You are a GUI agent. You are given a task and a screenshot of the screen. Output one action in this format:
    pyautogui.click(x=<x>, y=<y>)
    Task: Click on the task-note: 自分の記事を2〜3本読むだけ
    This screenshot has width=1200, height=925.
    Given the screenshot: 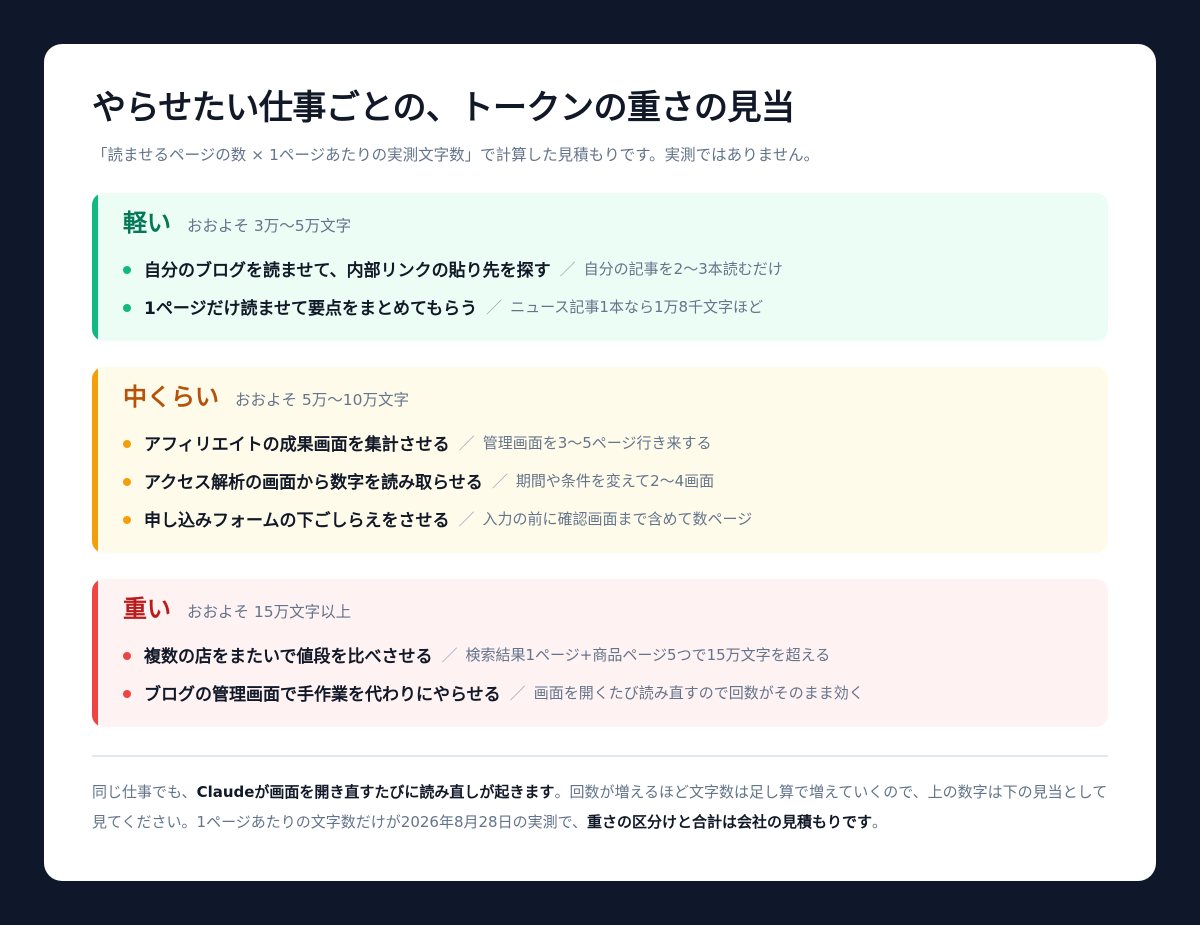 What is the action you would take?
    pyautogui.click(x=683, y=268)
    